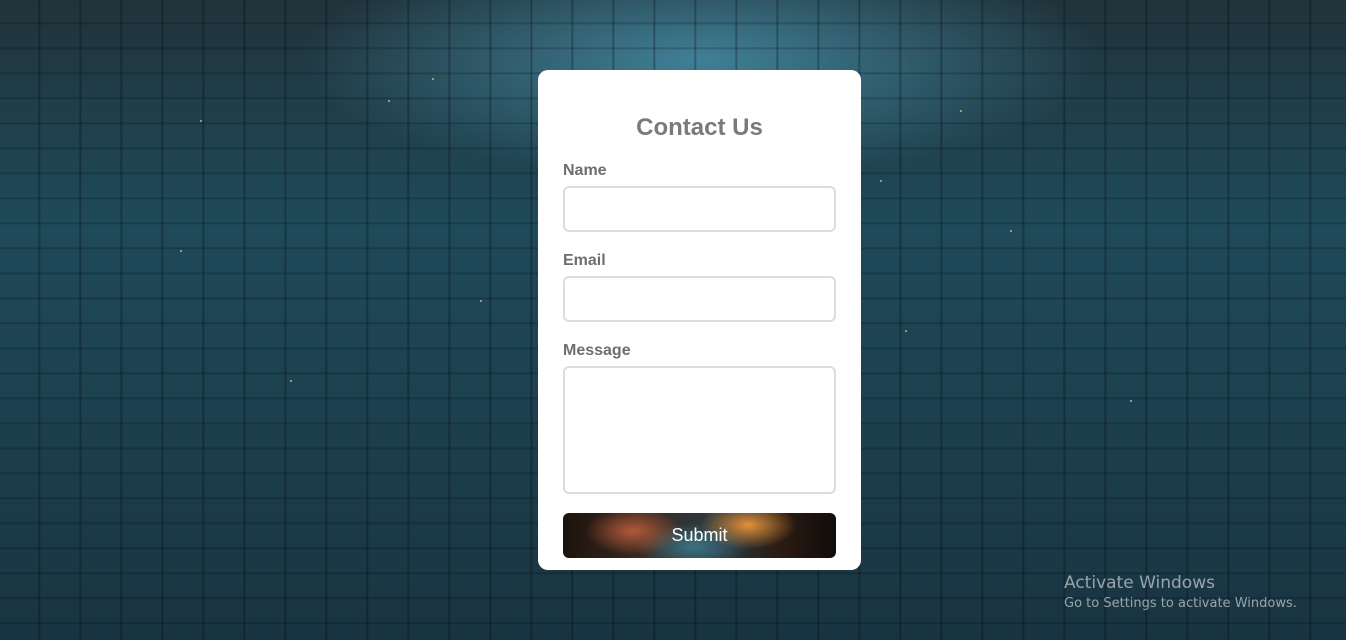 The width and height of the screenshot is (1346, 640). I want to click on message-textarea, so click(699, 430).